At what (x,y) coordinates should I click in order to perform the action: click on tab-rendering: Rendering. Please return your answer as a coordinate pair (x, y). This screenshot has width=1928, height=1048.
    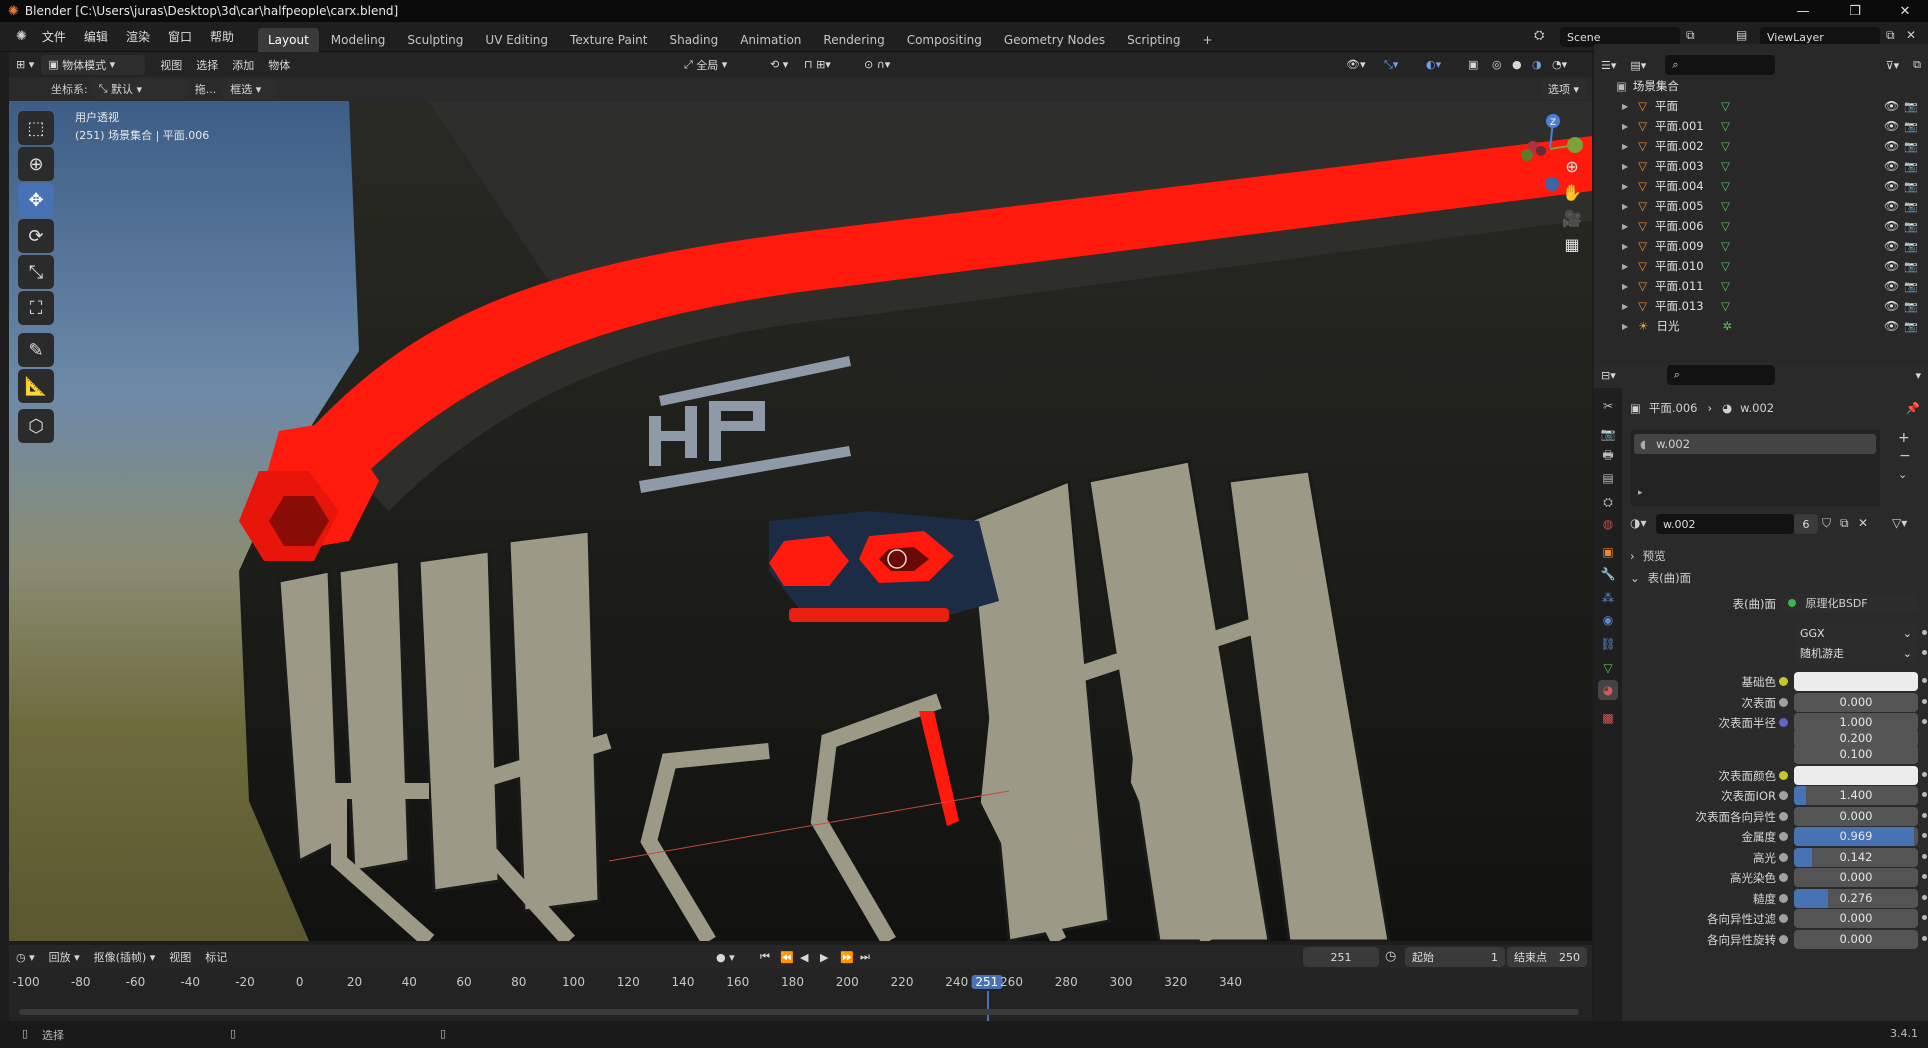
    Looking at the image, I should click on (853, 40).